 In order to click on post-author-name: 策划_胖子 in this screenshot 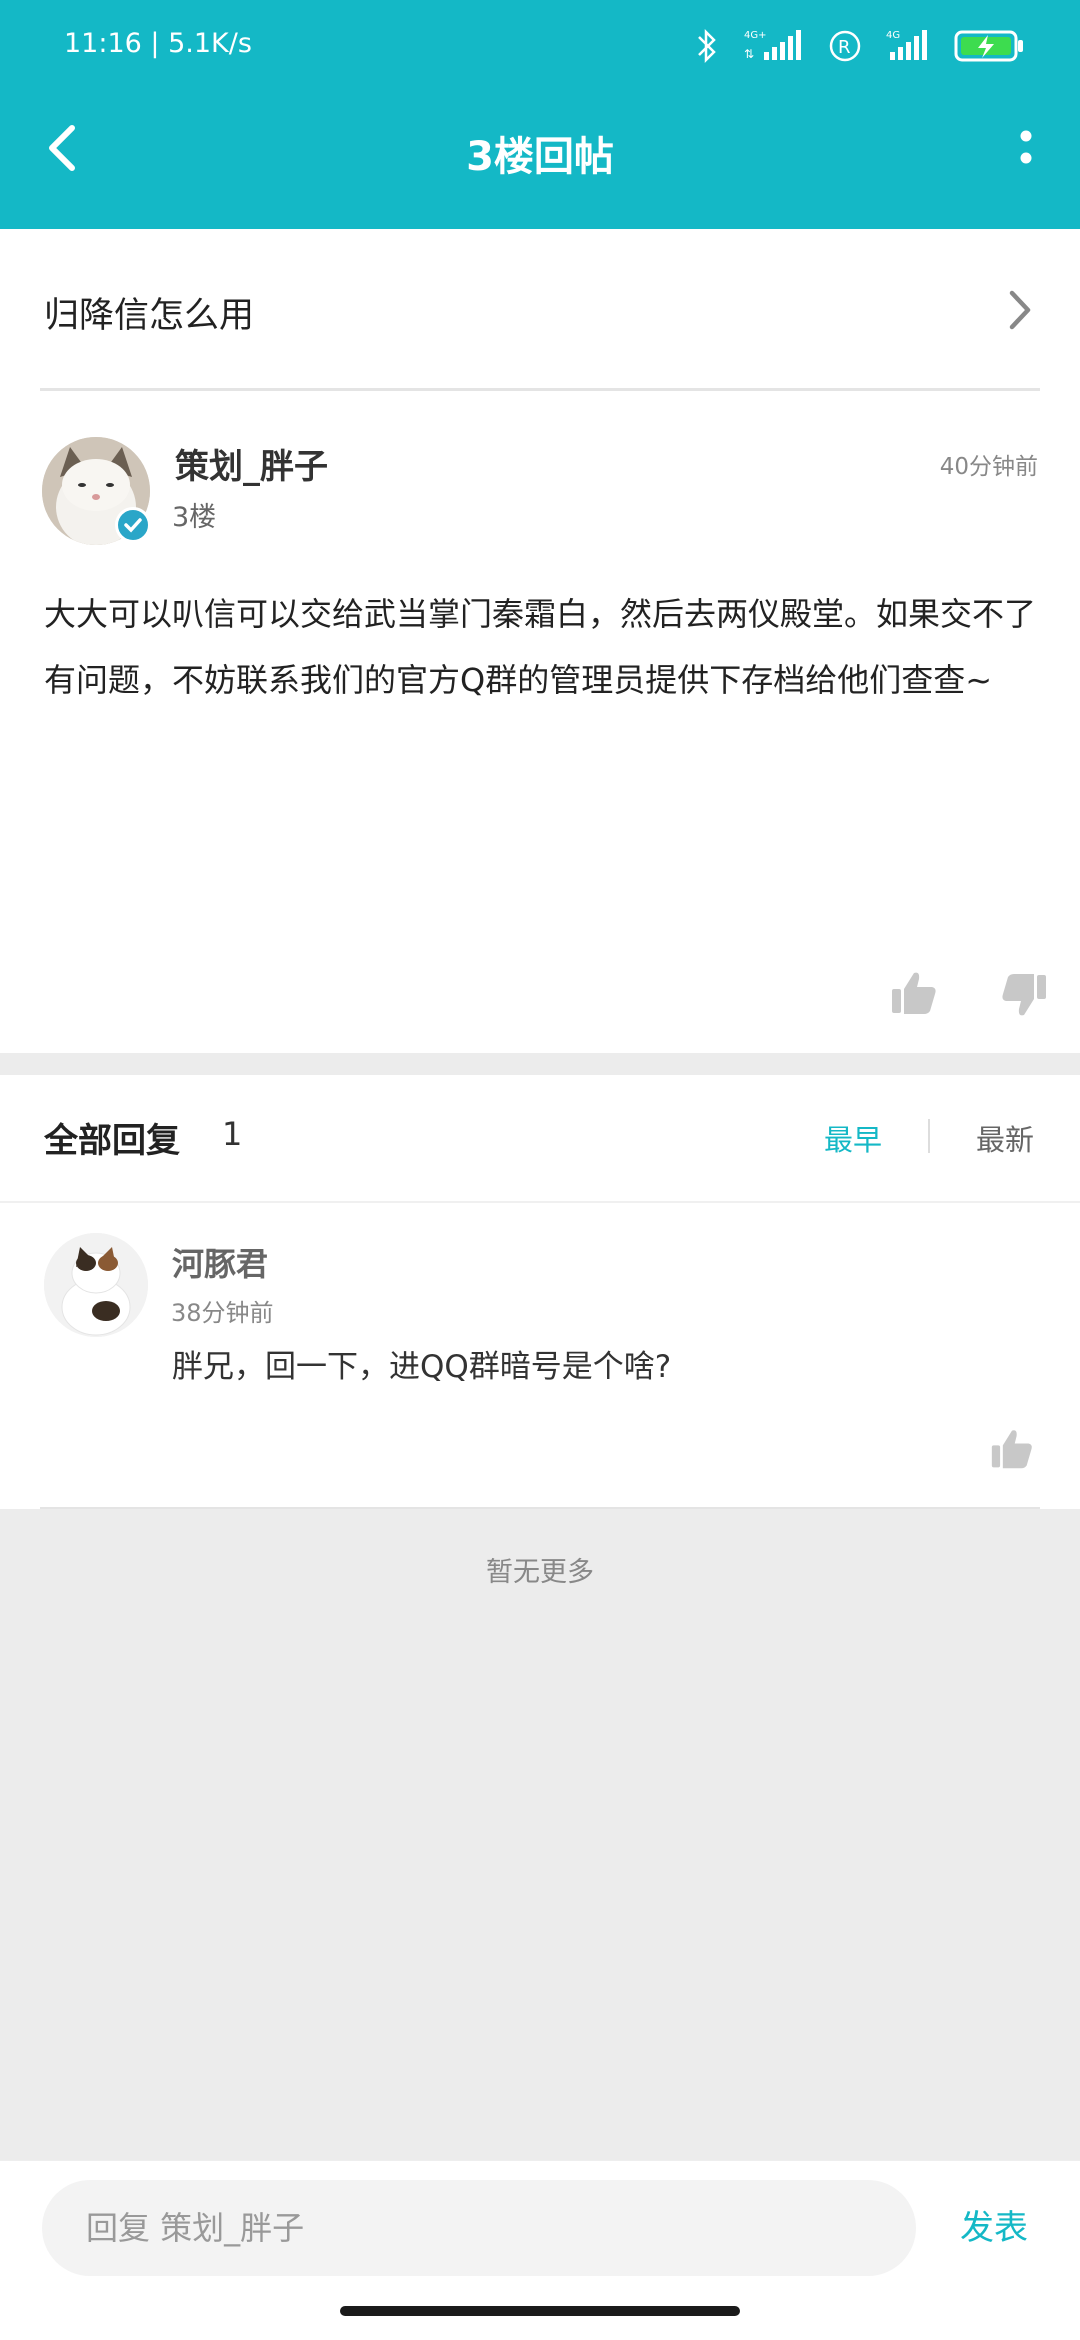, I will do `click(251, 463)`.